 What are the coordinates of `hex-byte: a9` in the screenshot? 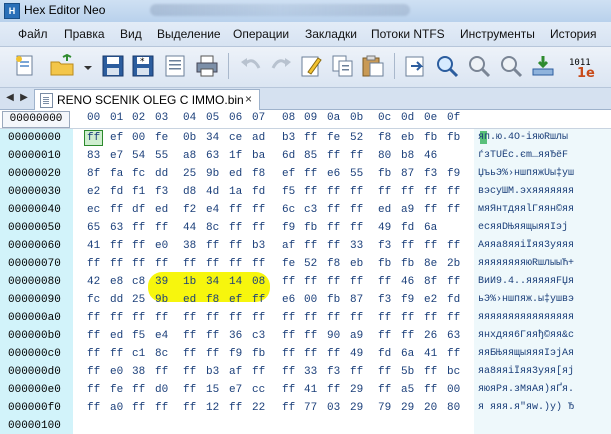 It's located at (356, 336).